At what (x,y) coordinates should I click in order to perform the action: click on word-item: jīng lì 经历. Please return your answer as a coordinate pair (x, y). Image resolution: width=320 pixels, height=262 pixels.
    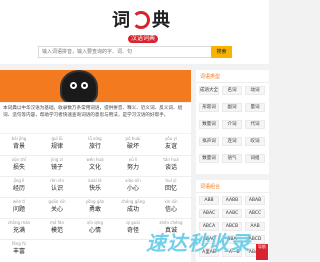
    Looking at the image, I should click on (19, 186).